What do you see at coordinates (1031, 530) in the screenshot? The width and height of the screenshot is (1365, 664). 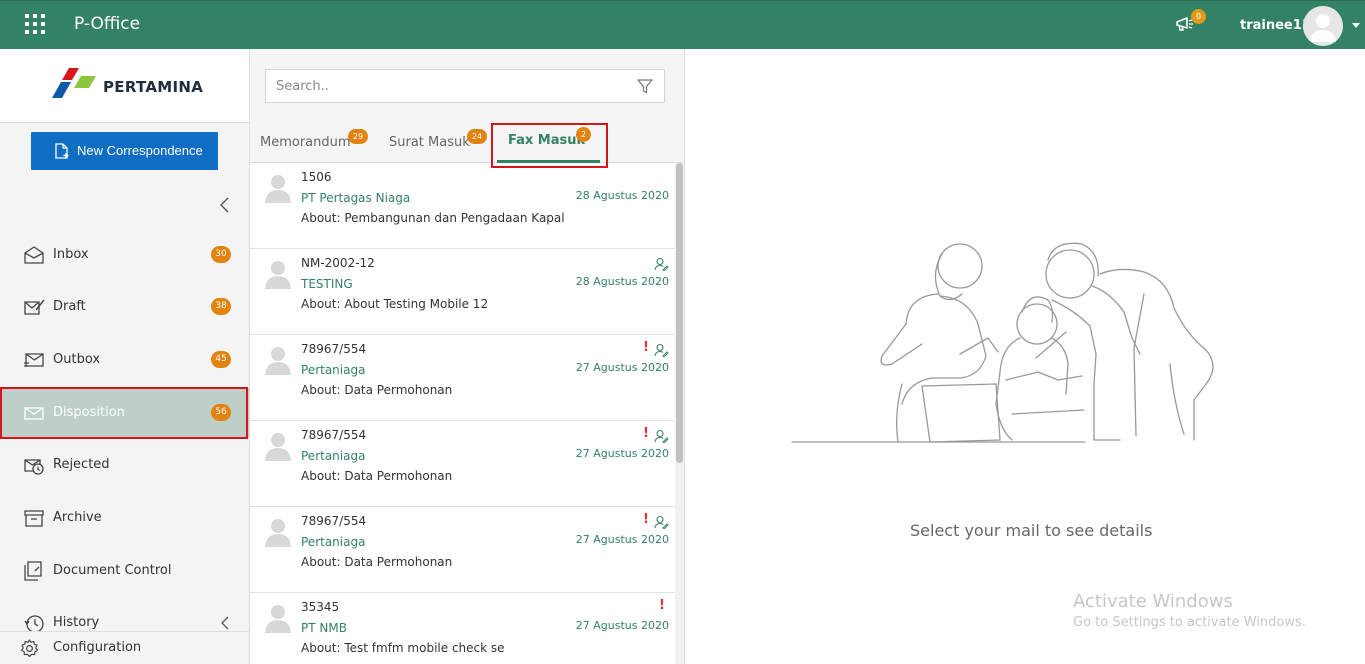 I see `empty-state-message: Select your mail to see details` at bounding box center [1031, 530].